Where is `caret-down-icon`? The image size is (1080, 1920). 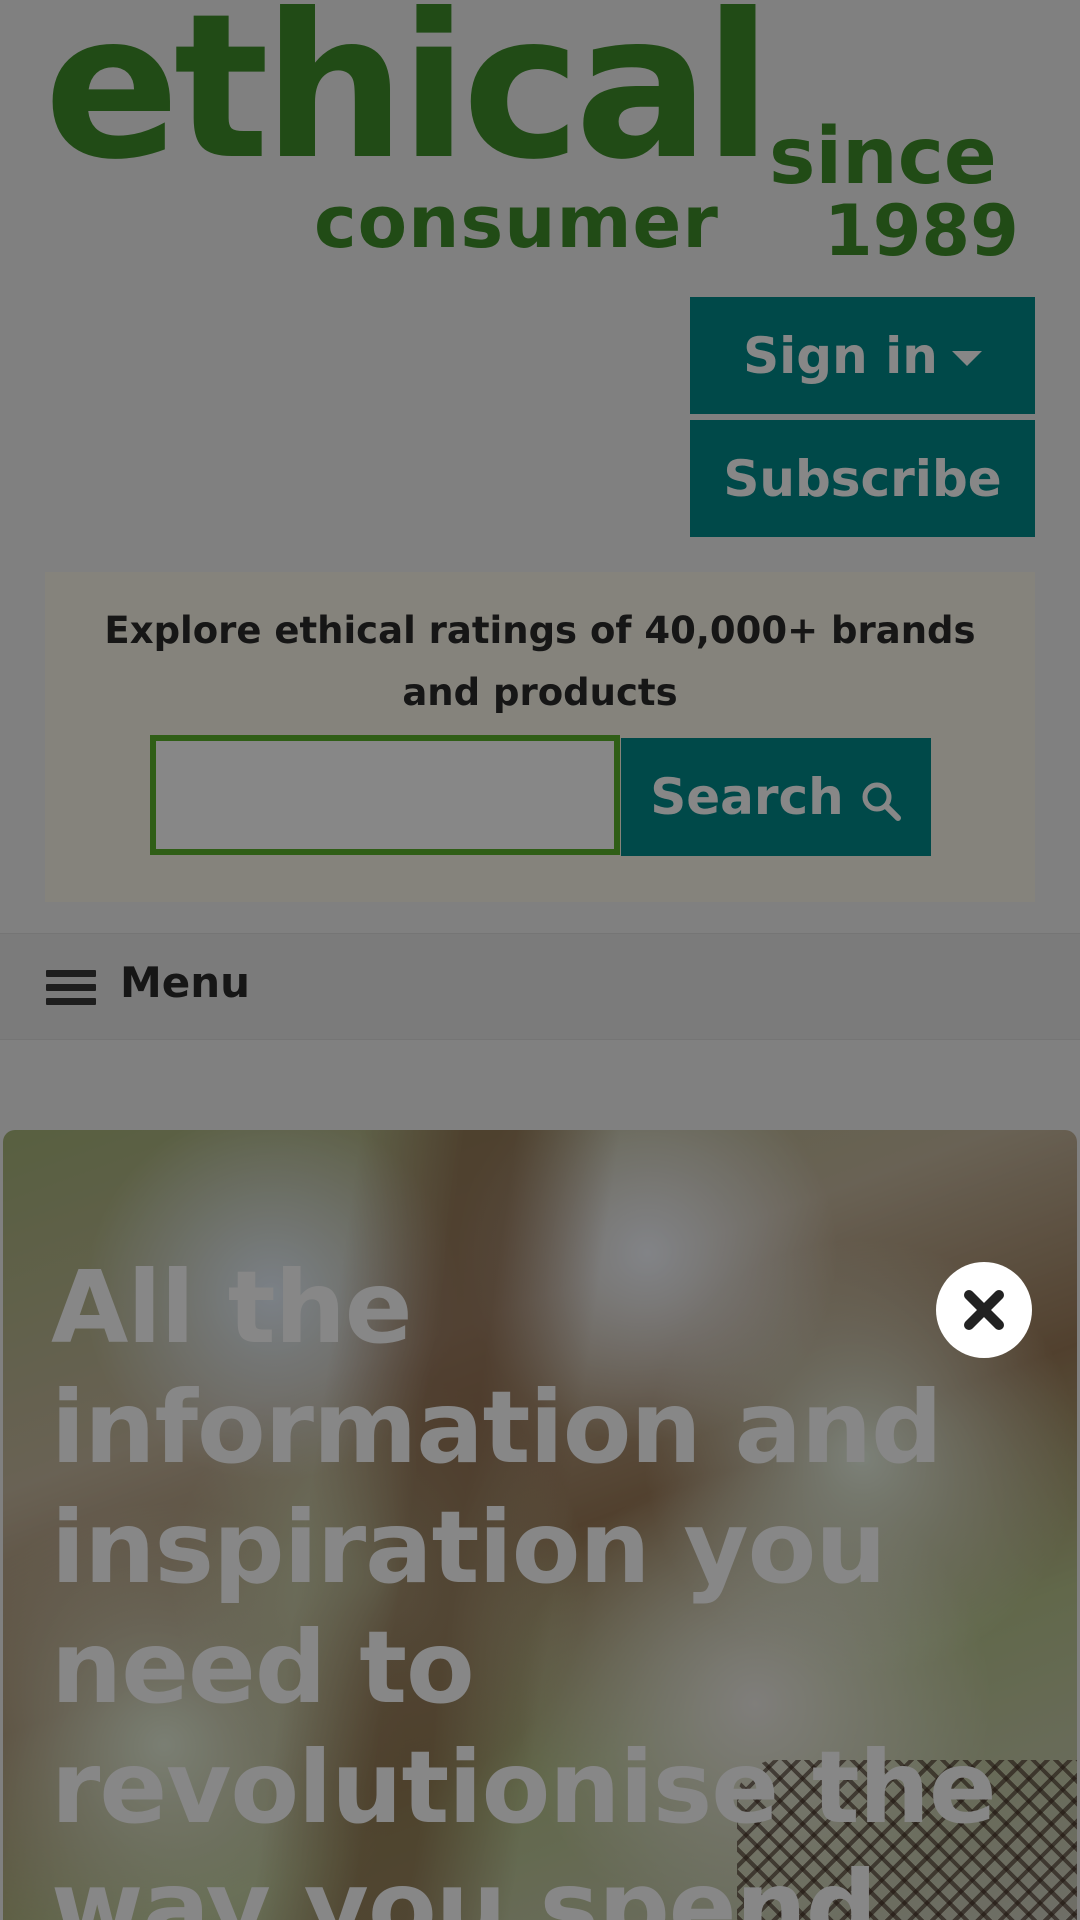 caret-down-icon is located at coordinates (966, 358).